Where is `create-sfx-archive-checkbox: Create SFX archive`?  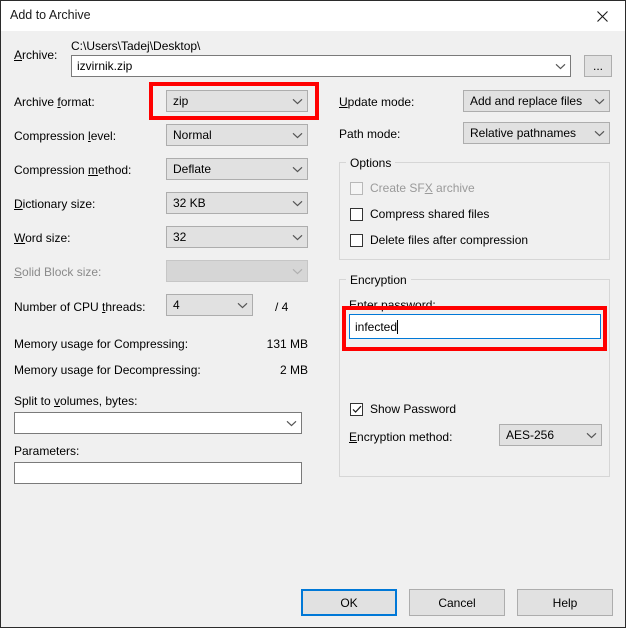
create-sfx-archive-checkbox: Create SFX archive is located at coordinates (412, 188).